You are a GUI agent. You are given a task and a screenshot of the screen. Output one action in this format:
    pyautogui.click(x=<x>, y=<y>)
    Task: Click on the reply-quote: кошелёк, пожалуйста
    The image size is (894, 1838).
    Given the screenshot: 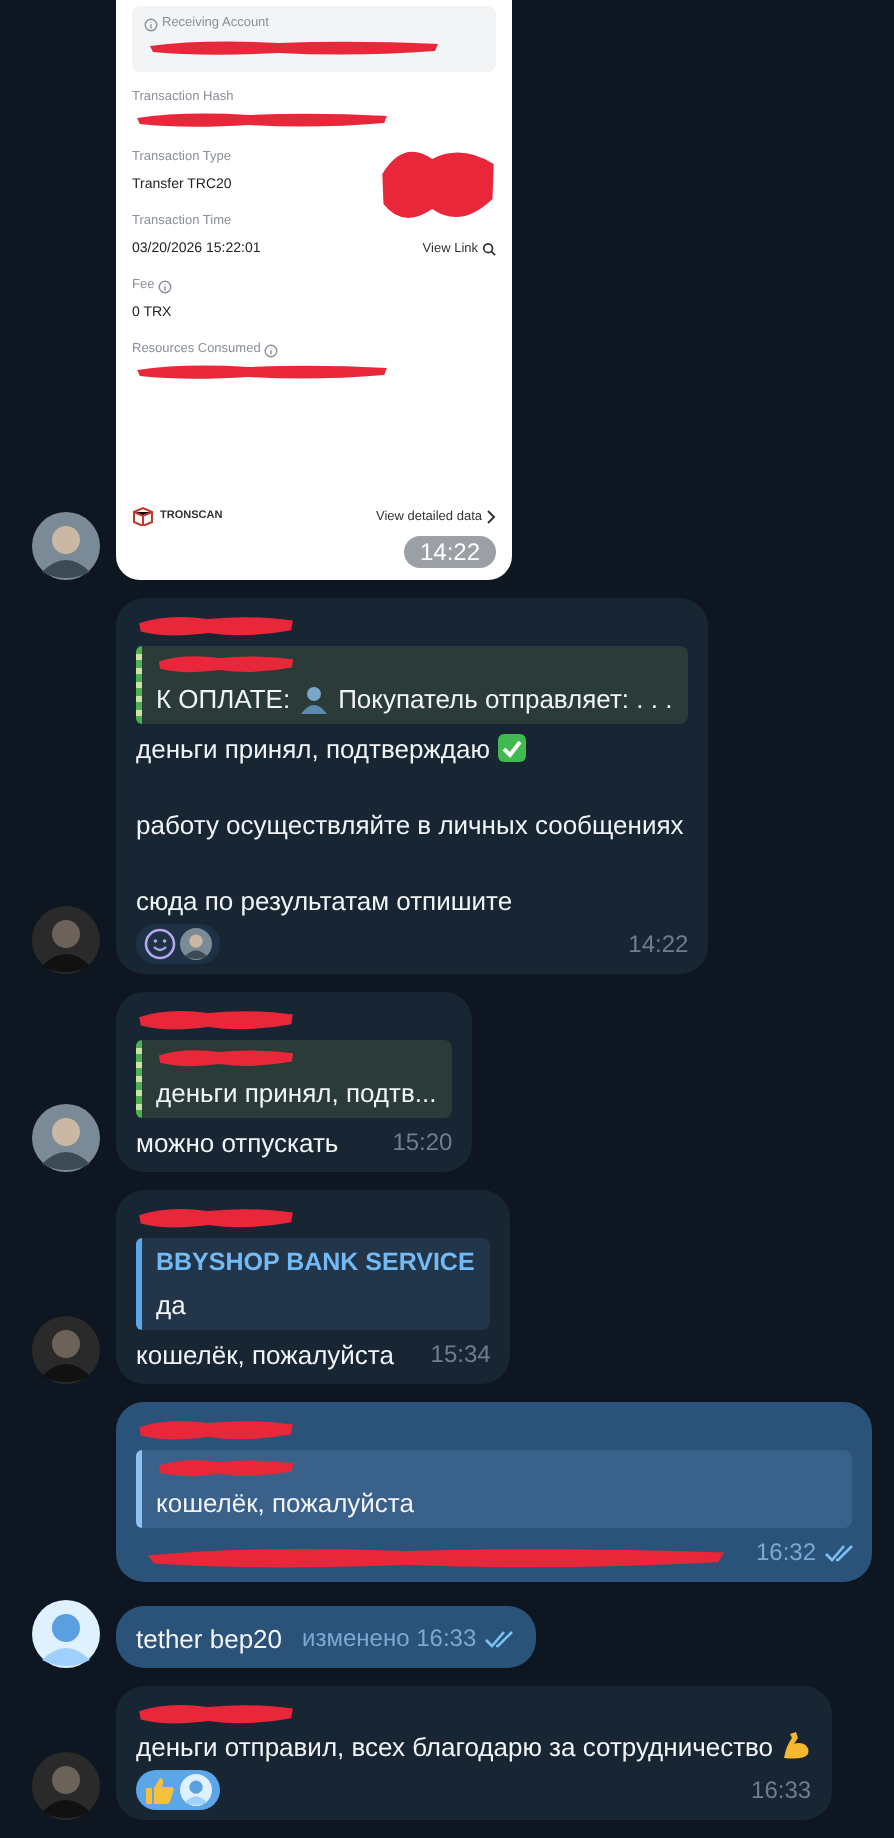 What is the action you would take?
    pyautogui.click(x=494, y=1489)
    